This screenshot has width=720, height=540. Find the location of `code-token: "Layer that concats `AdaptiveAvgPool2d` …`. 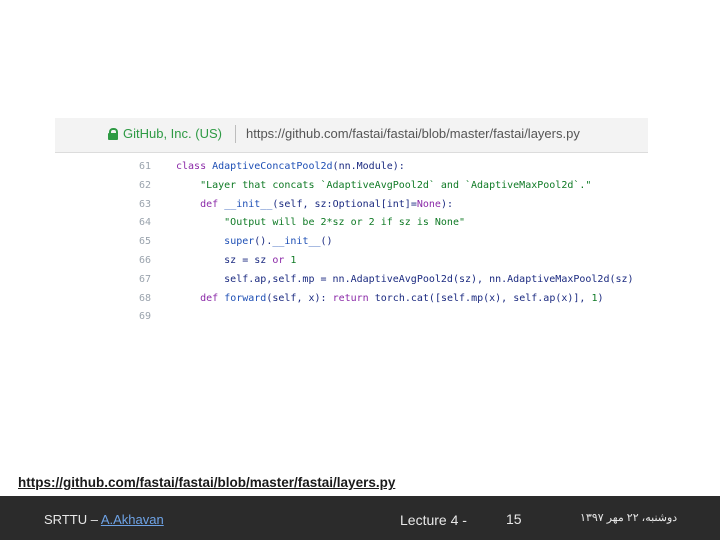

code-token: "Layer that concats `AdaptiveAvgPool2d` … is located at coordinates (384, 185).